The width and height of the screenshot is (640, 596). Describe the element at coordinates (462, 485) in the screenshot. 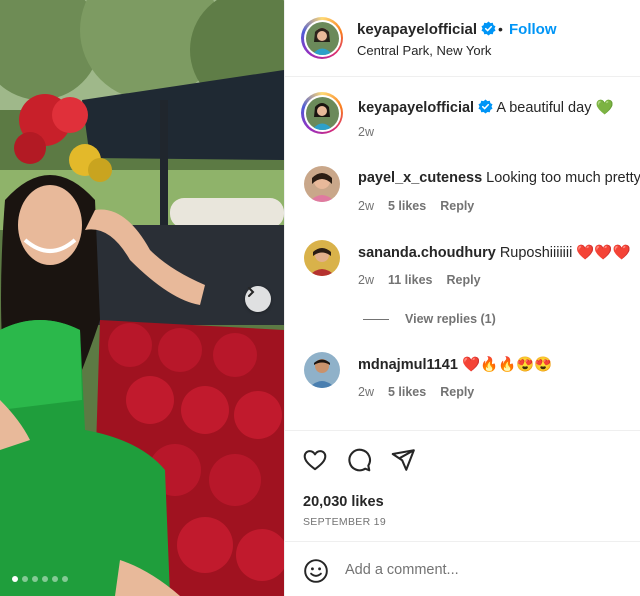

I see `post-actions: 20,030 likes SEPTEMBER 19` at that location.